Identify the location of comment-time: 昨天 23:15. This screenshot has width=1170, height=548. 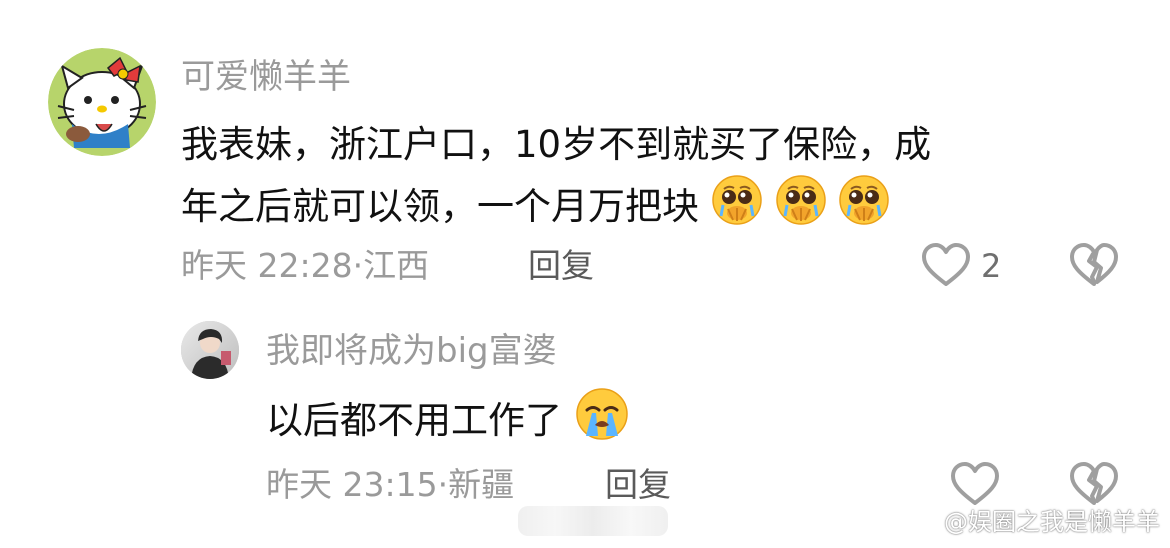
(352, 484).